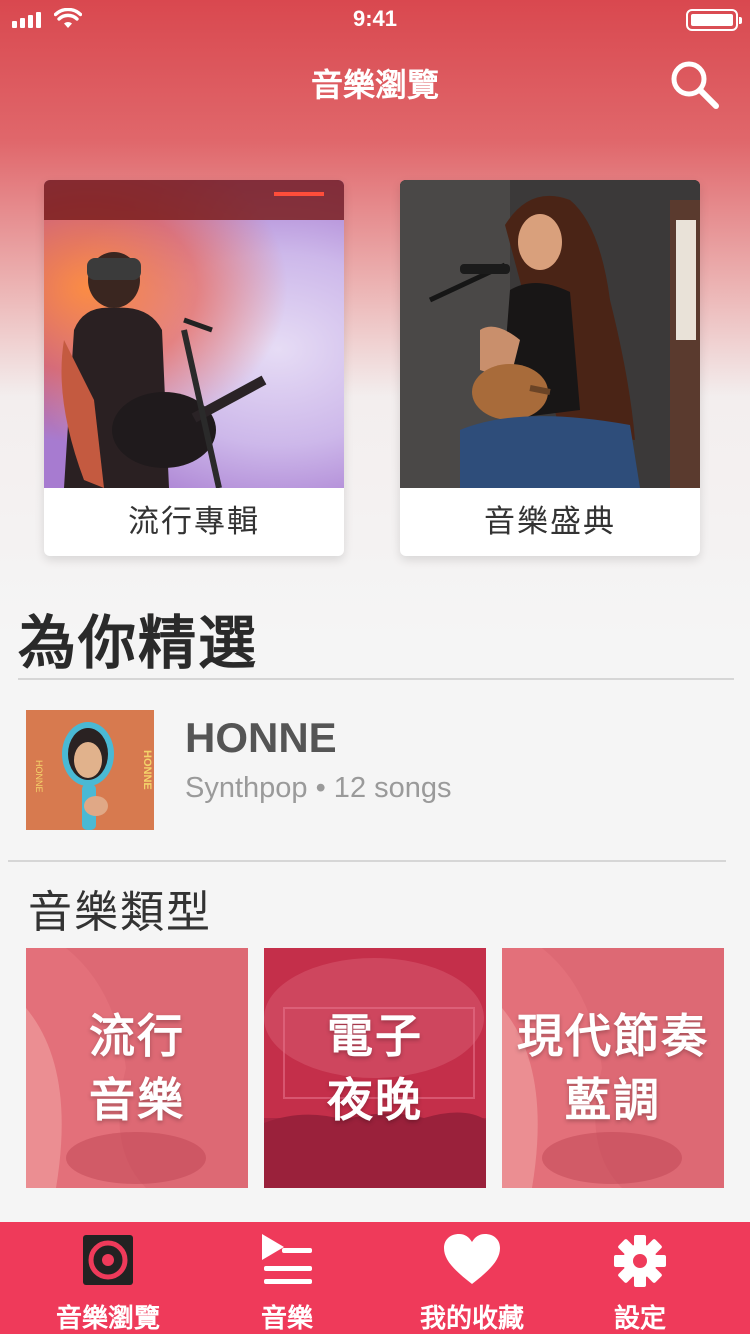 The image size is (750, 1334). What do you see at coordinates (287, 1259) in the screenshot?
I see `playlist-icon` at bounding box center [287, 1259].